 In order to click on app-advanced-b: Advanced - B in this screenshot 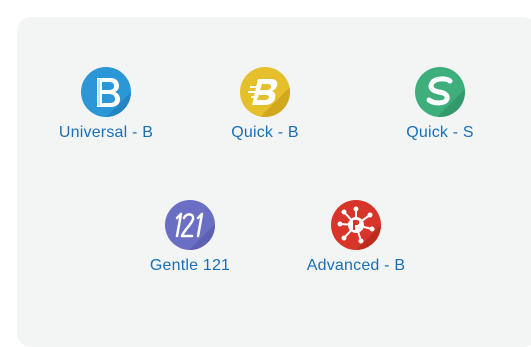, I will do `click(356, 237)`.